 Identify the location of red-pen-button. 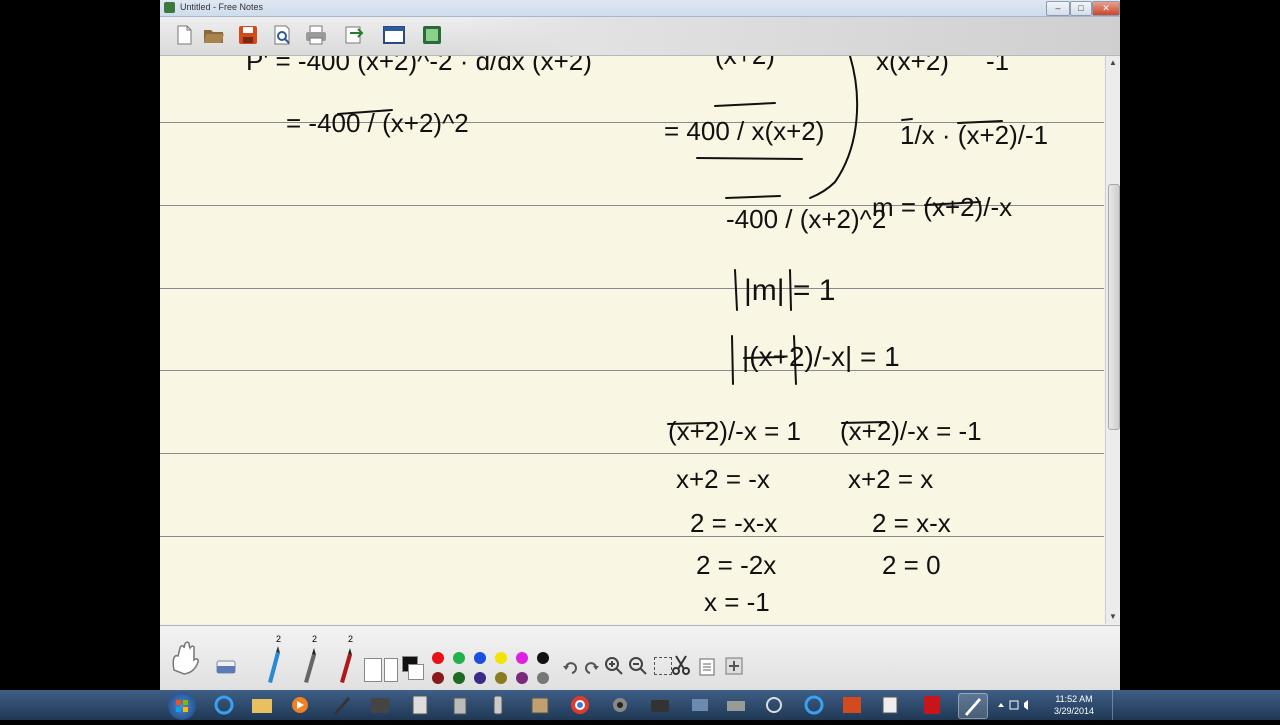
(344, 666).